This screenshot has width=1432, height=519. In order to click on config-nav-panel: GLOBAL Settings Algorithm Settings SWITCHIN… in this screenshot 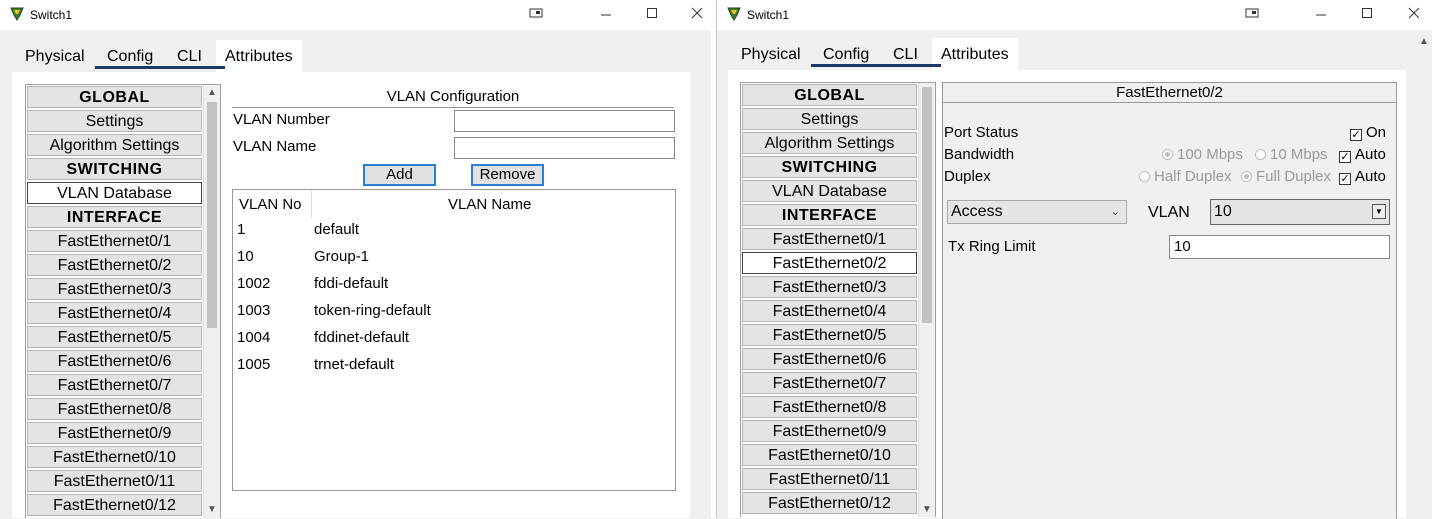, I will do `click(838, 299)`.